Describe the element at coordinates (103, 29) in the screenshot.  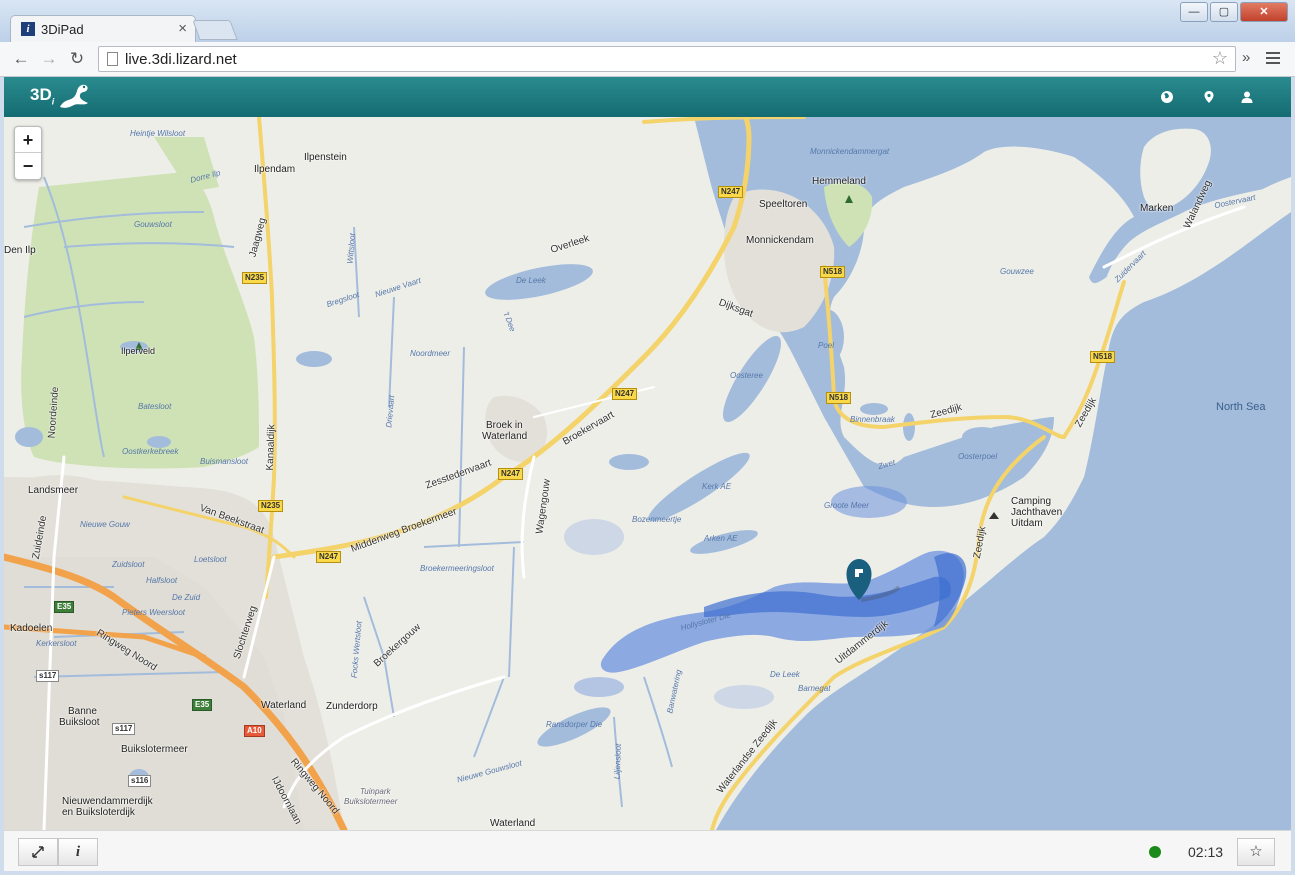
I see `browser-tab: i 3DiPad ×` at that location.